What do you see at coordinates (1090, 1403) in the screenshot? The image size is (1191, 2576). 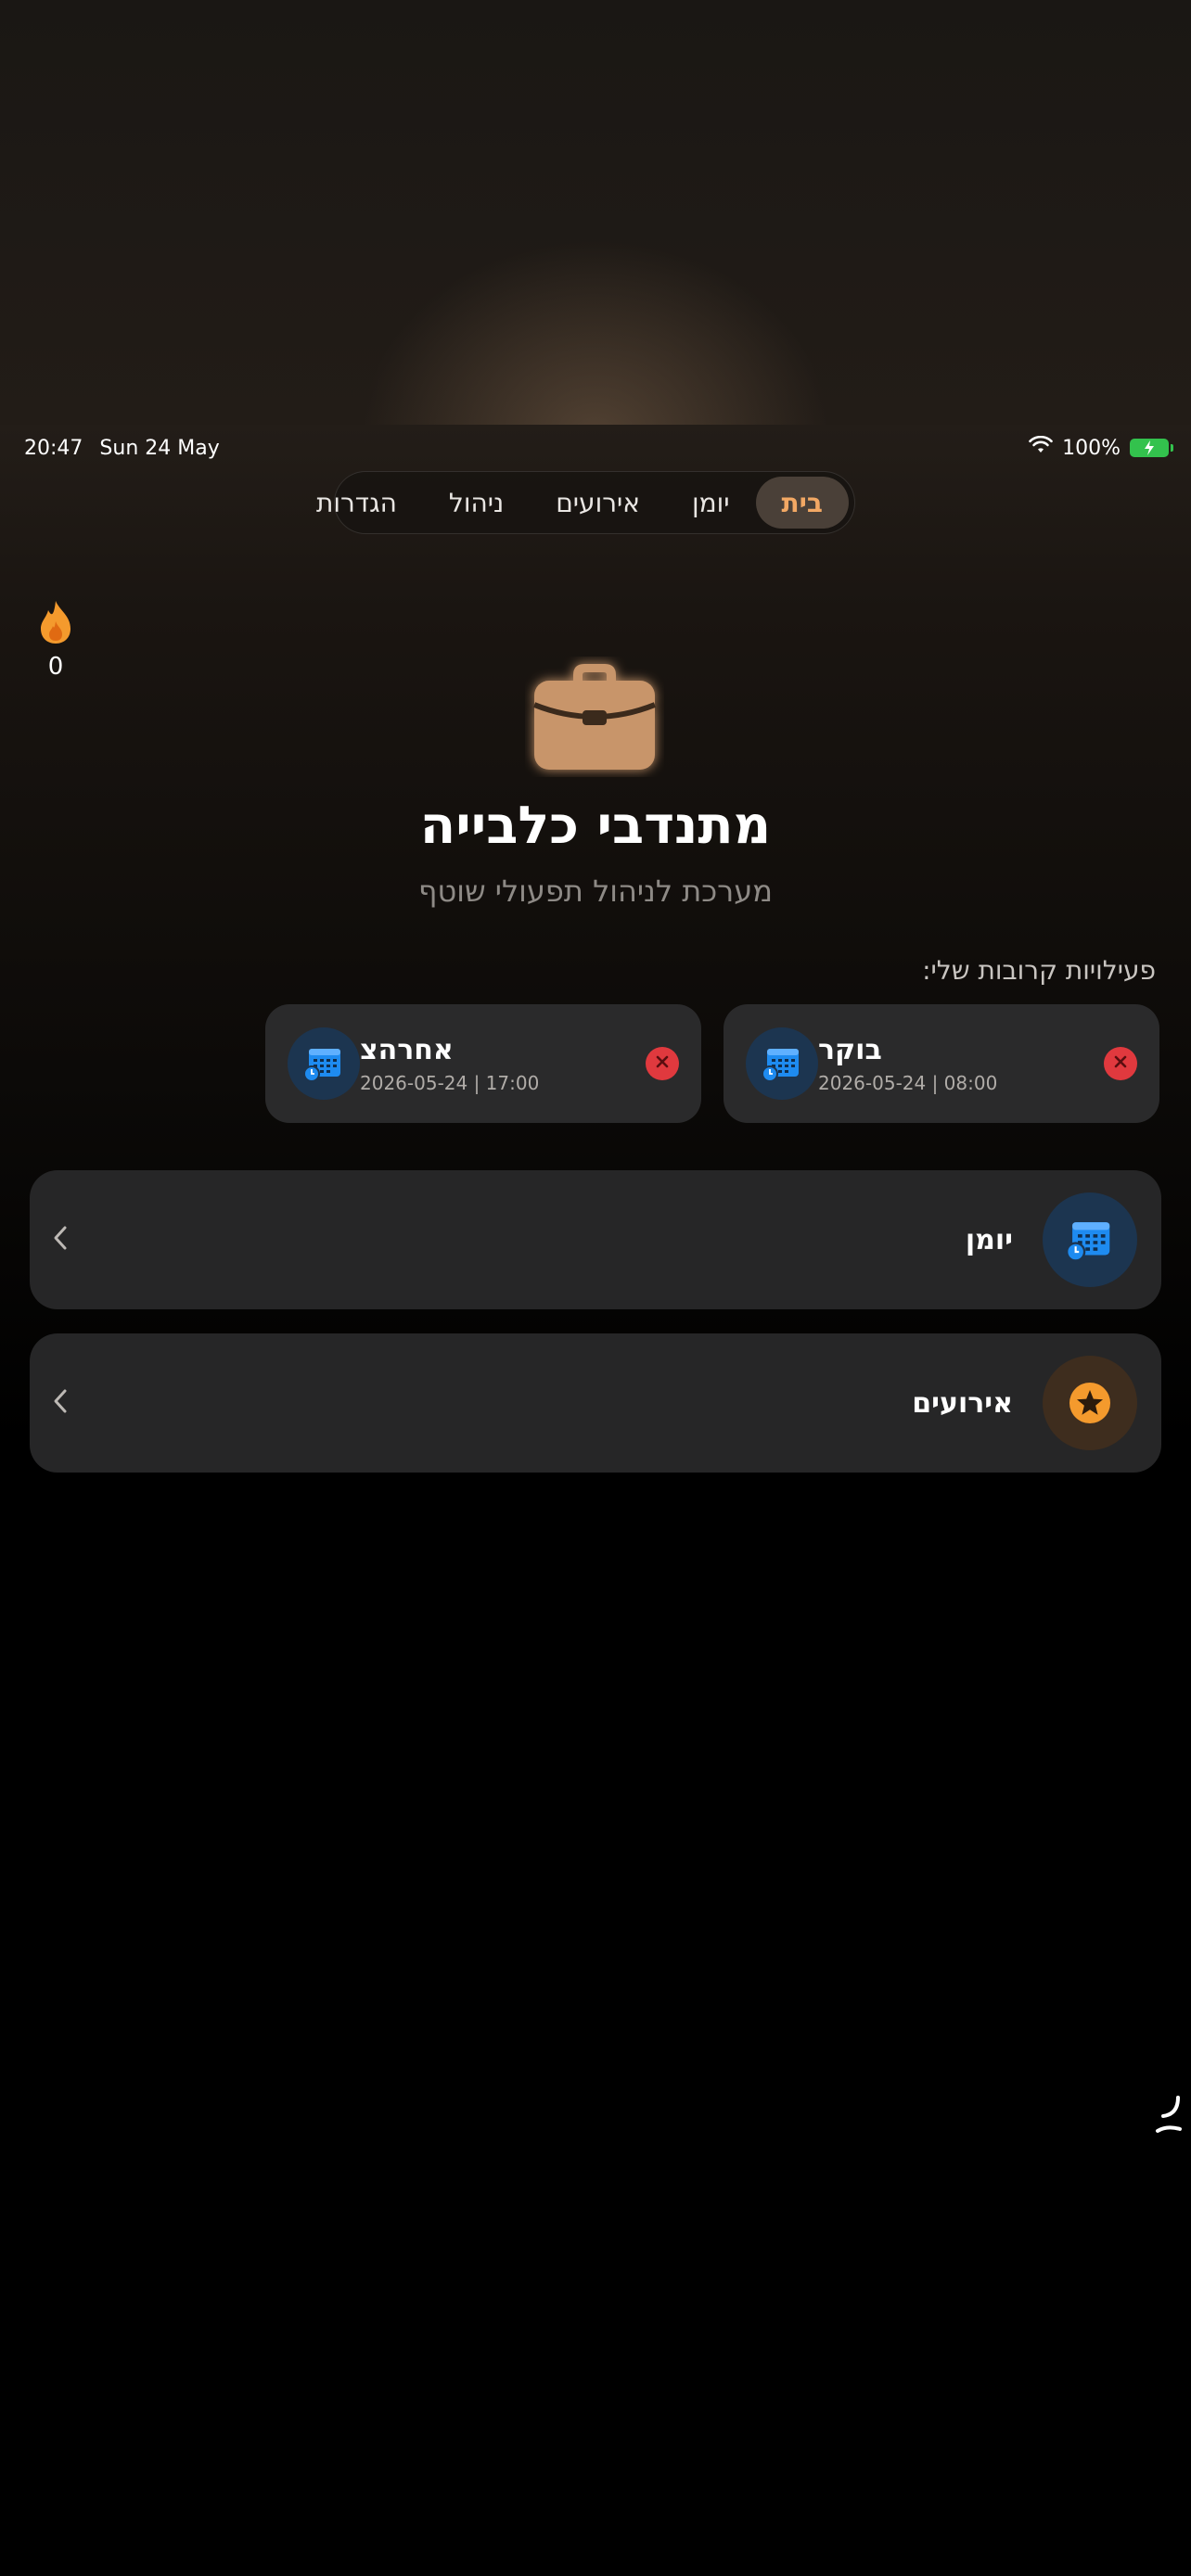 I see `star-icon` at bounding box center [1090, 1403].